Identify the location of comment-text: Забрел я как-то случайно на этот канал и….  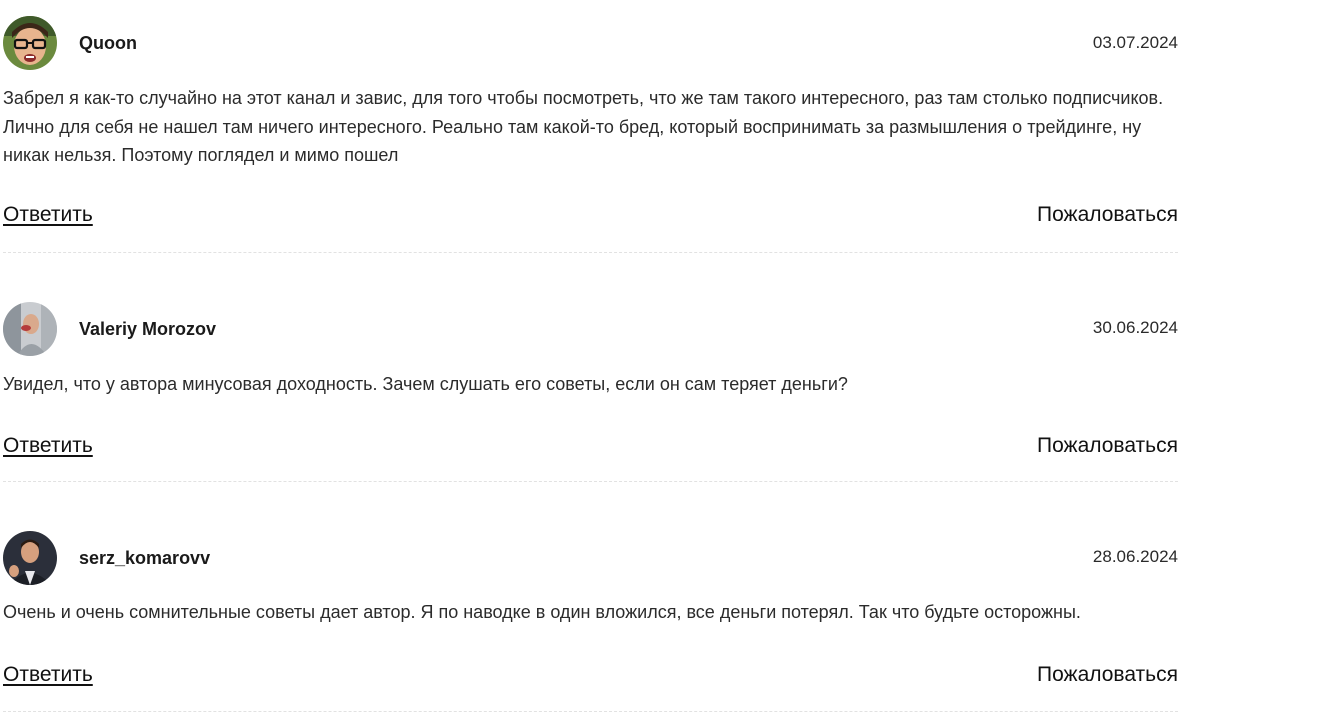
(583, 126).